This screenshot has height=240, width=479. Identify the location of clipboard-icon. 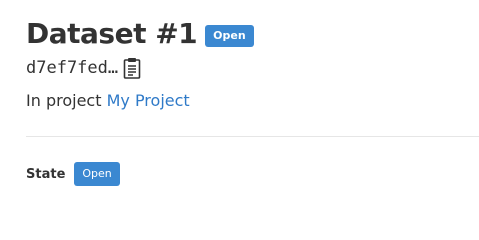
(132, 68).